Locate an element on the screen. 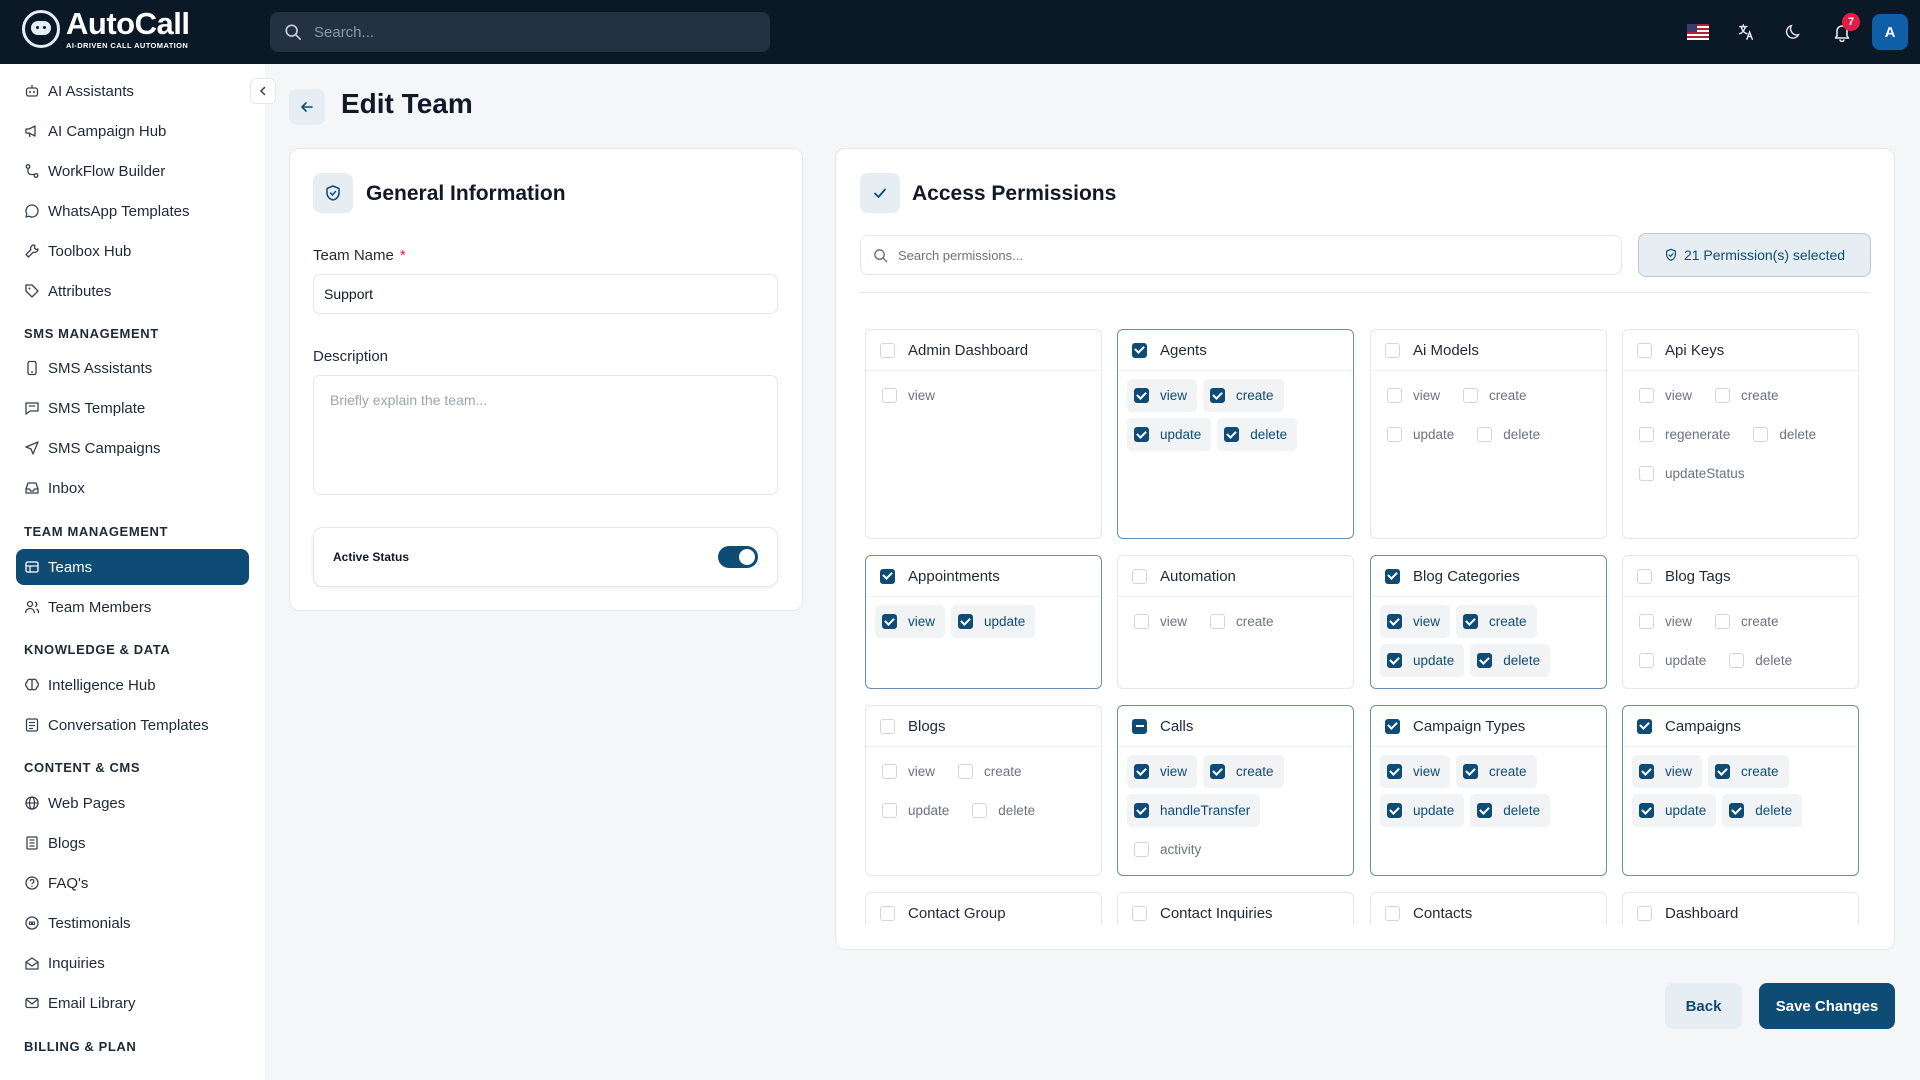  save-changes-button: Save Changes is located at coordinates (1827, 1006).